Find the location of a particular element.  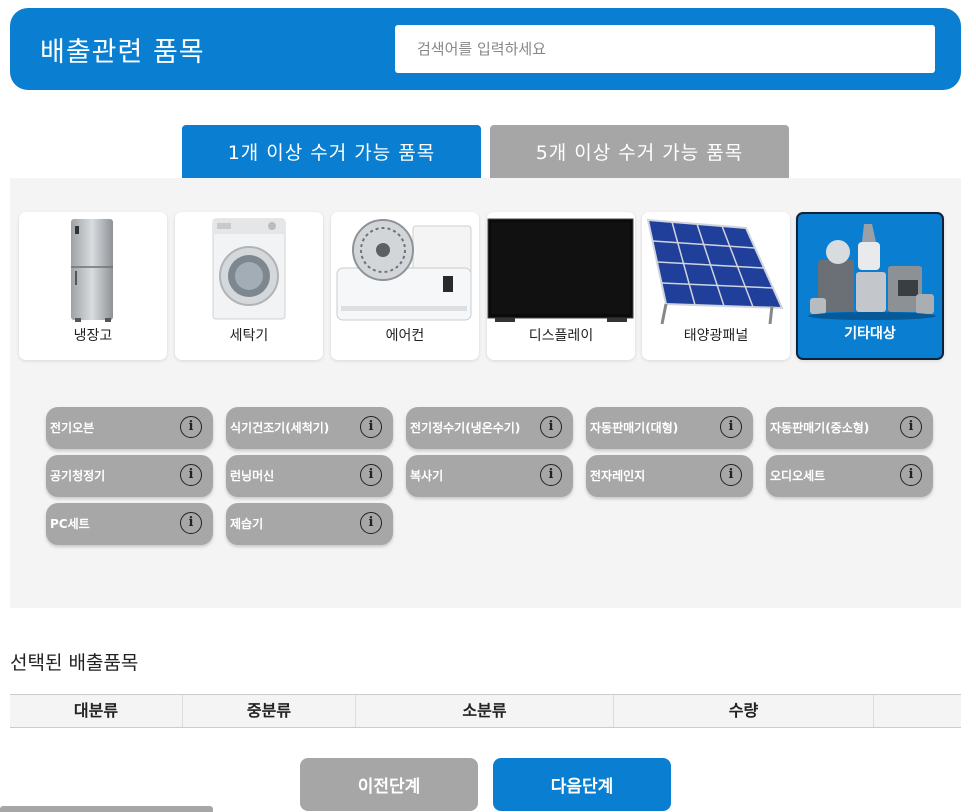

item-chip: 공기청정기 i is located at coordinates (129, 476).